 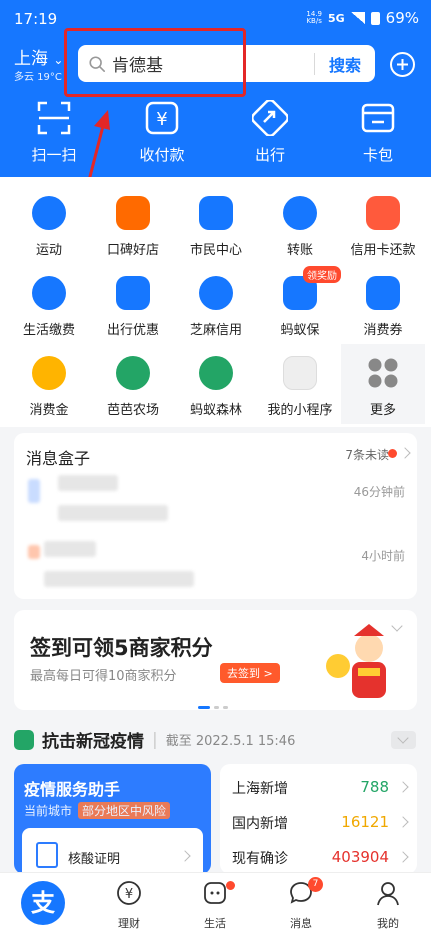 I want to click on covid-expand-button, so click(x=403, y=740).